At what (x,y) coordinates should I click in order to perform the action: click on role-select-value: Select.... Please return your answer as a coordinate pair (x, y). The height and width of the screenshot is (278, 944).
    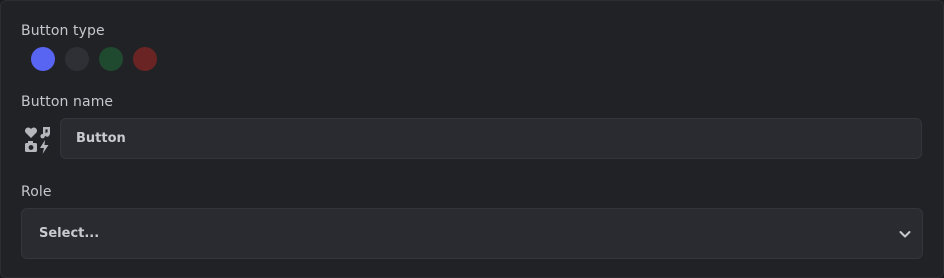
    Looking at the image, I should click on (69, 233).